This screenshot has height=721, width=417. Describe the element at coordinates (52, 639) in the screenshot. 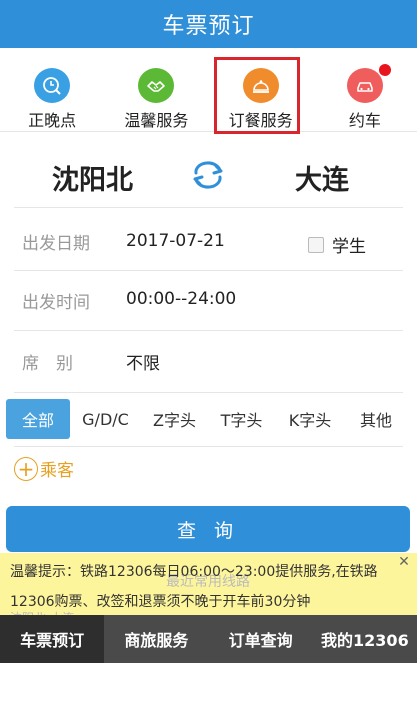

I see `tab-ticket-booking: 车票预订` at that location.